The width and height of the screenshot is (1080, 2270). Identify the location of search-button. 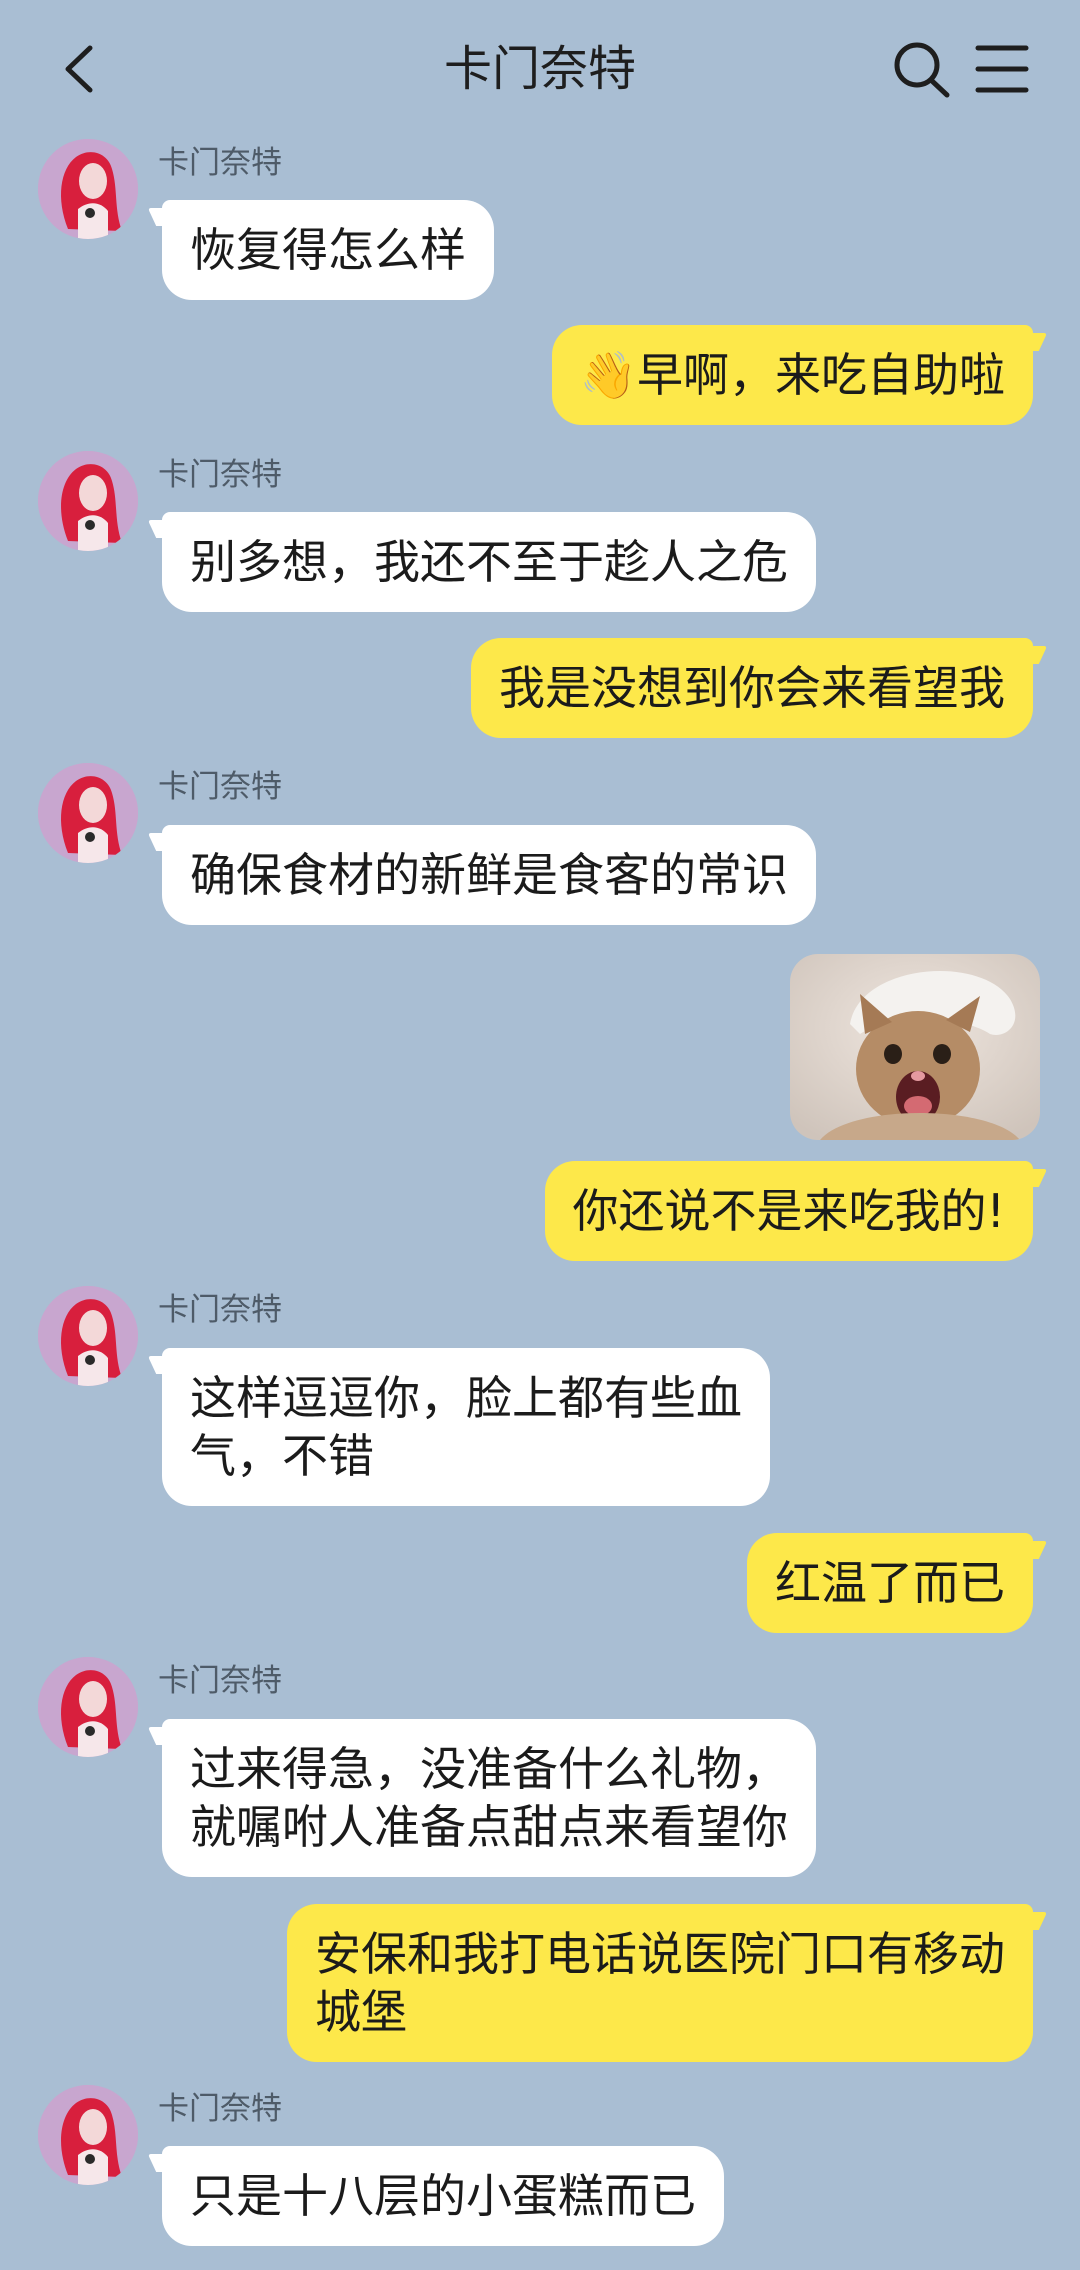
(922, 68).